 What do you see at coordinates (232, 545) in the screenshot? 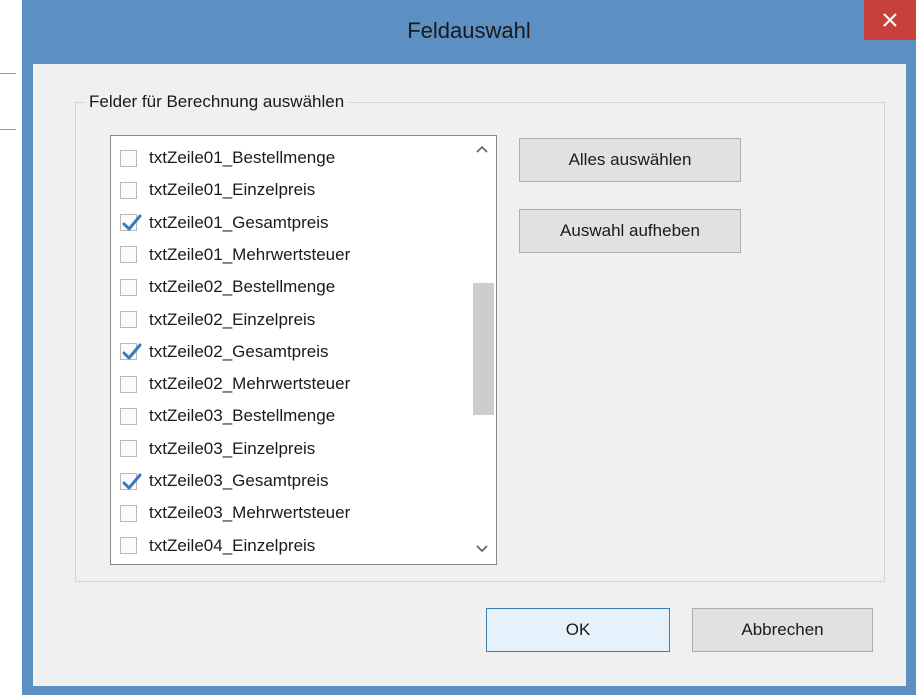
I see `field-label: txtZeile04_Einzelpreis` at bounding box center [232, 545].